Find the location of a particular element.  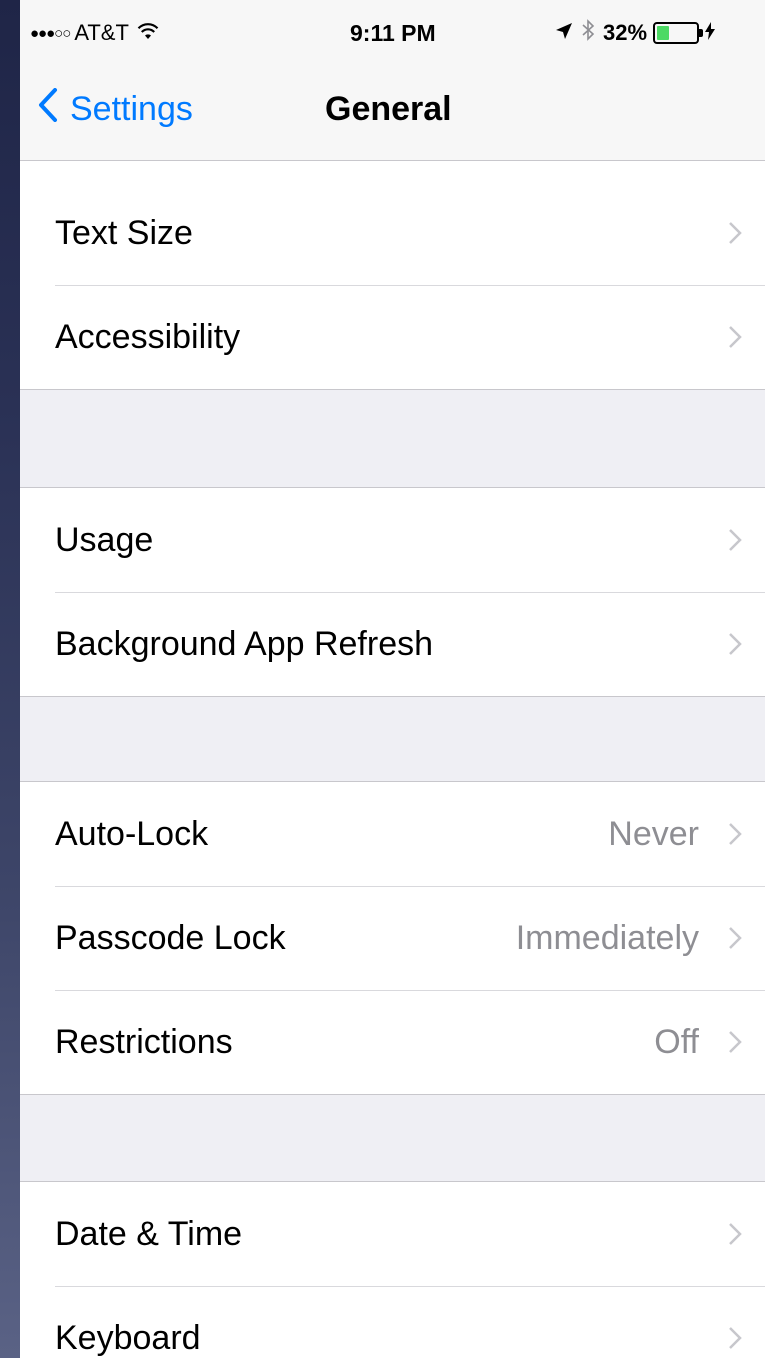

row-passcode-lock: Passcode Lock Immediately is located at coordinates (392, 938).